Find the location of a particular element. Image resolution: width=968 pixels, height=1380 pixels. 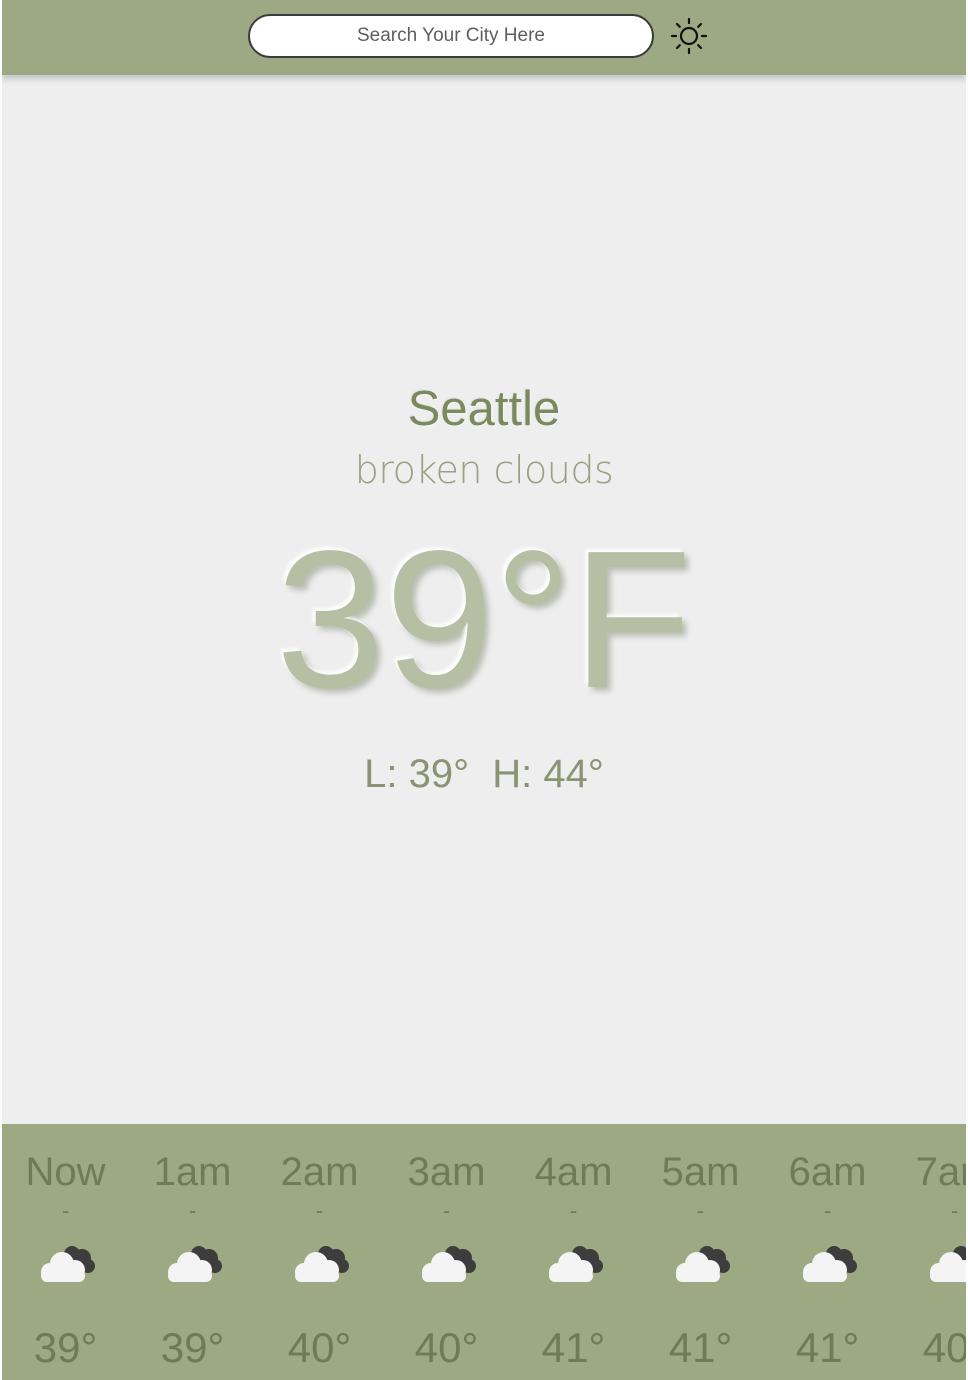

forecast-hour-item: 1am - 39° is located at coordinates (192, 1252).